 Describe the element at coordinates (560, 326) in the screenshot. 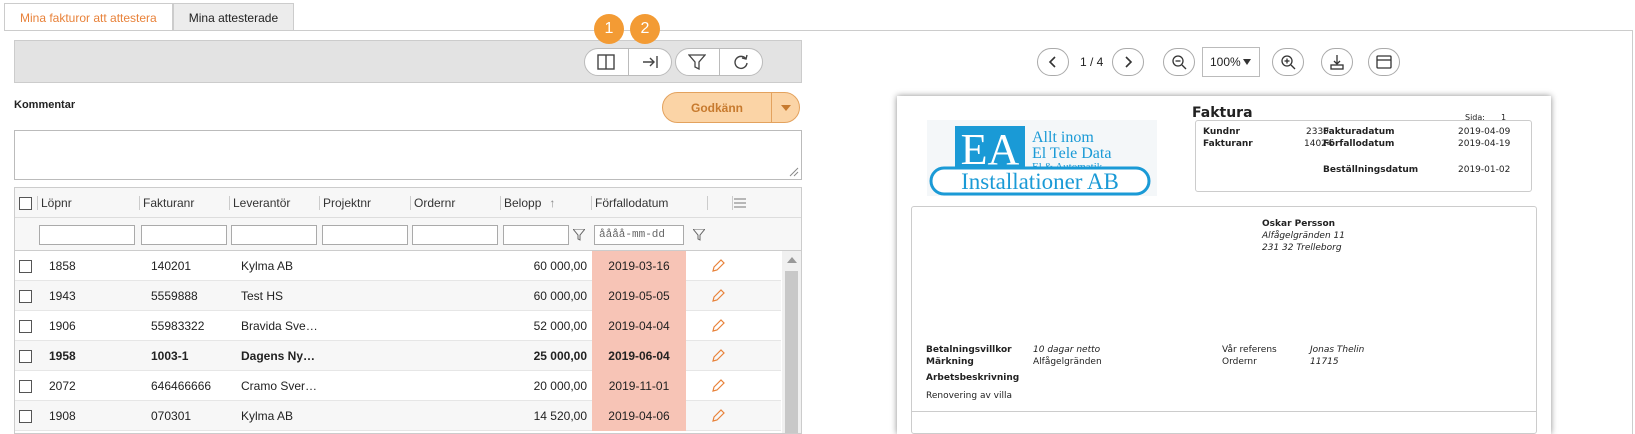

I see `cell-belopp: 52 000,00` at that location.